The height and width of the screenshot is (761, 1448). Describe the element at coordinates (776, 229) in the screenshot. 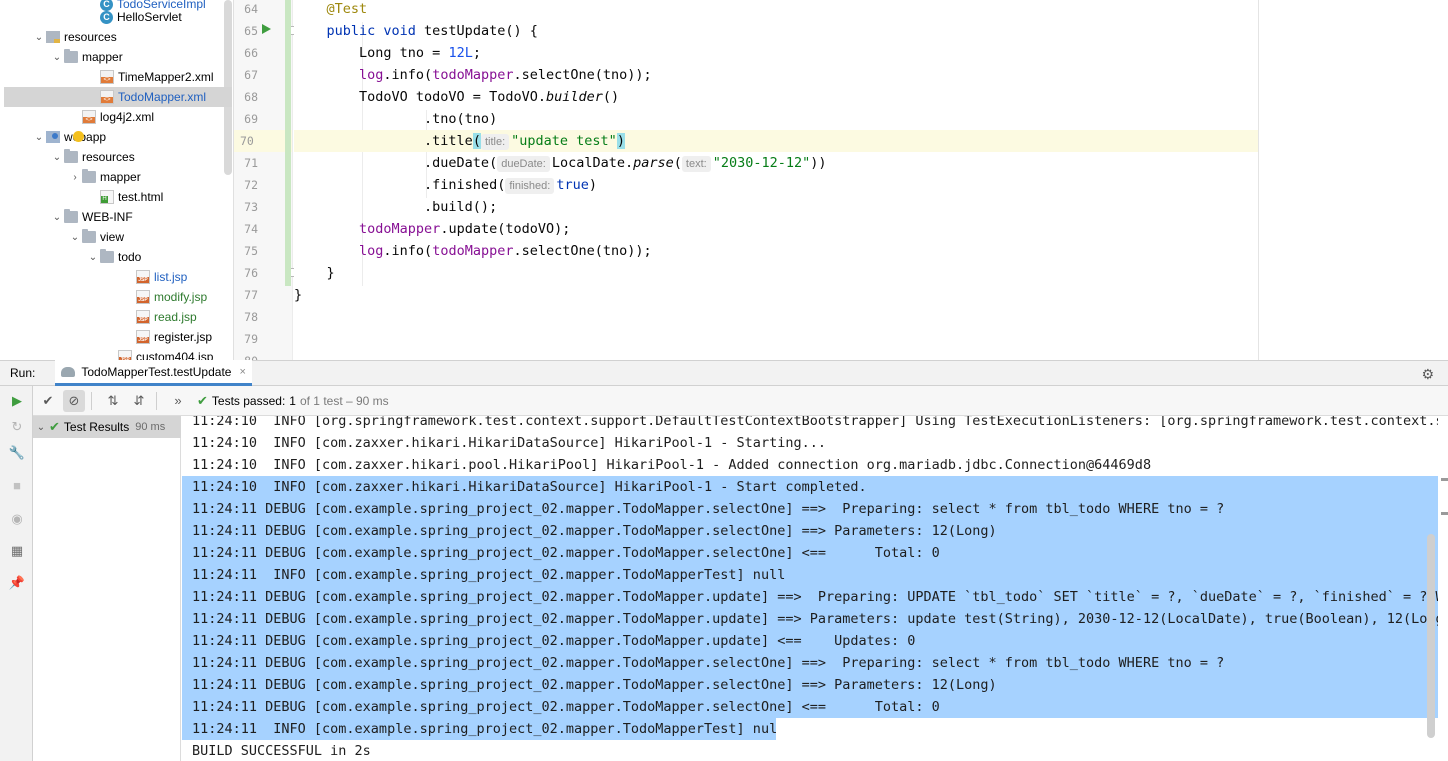

I see `code-line: todoMapper.update(todoVO);` at that location.